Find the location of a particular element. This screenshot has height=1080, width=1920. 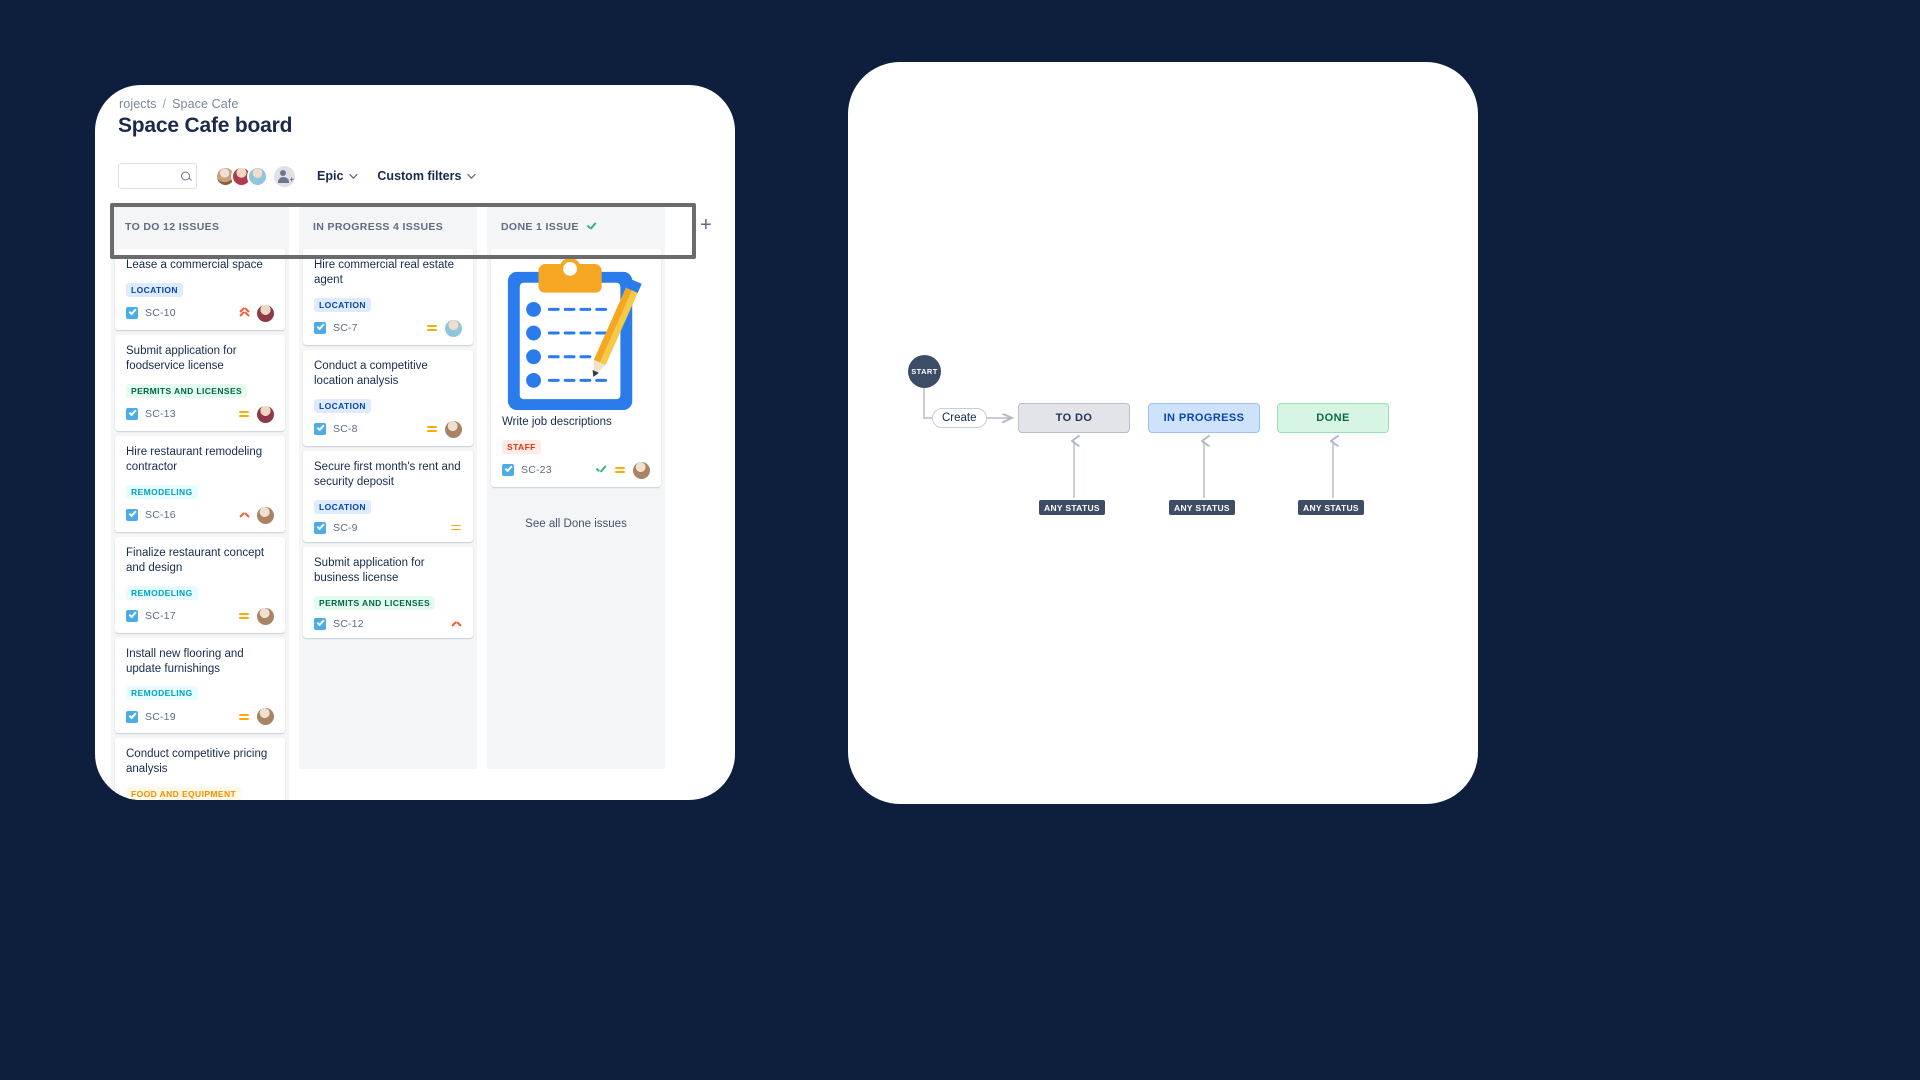

workflow-transition-create: Create is located at coordinates (959, 418).